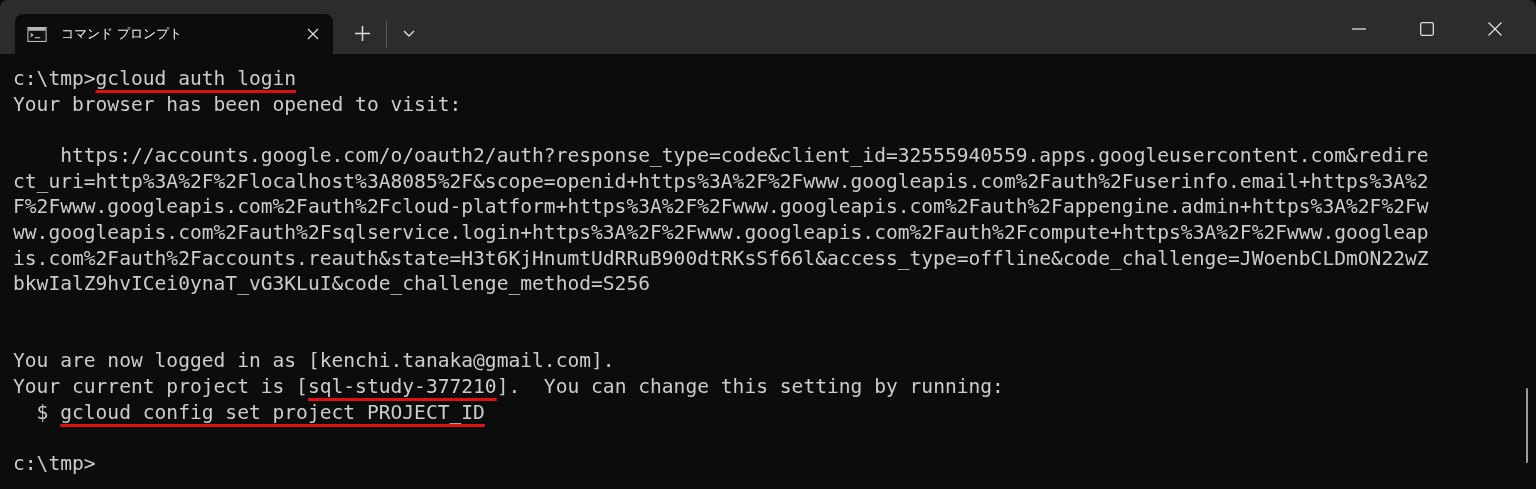 This screenshot has width=1536, height=489. What do you see at coordinates (37, 34) in the screenshot?
I see `console-icon` at bounding box center [37, 34].